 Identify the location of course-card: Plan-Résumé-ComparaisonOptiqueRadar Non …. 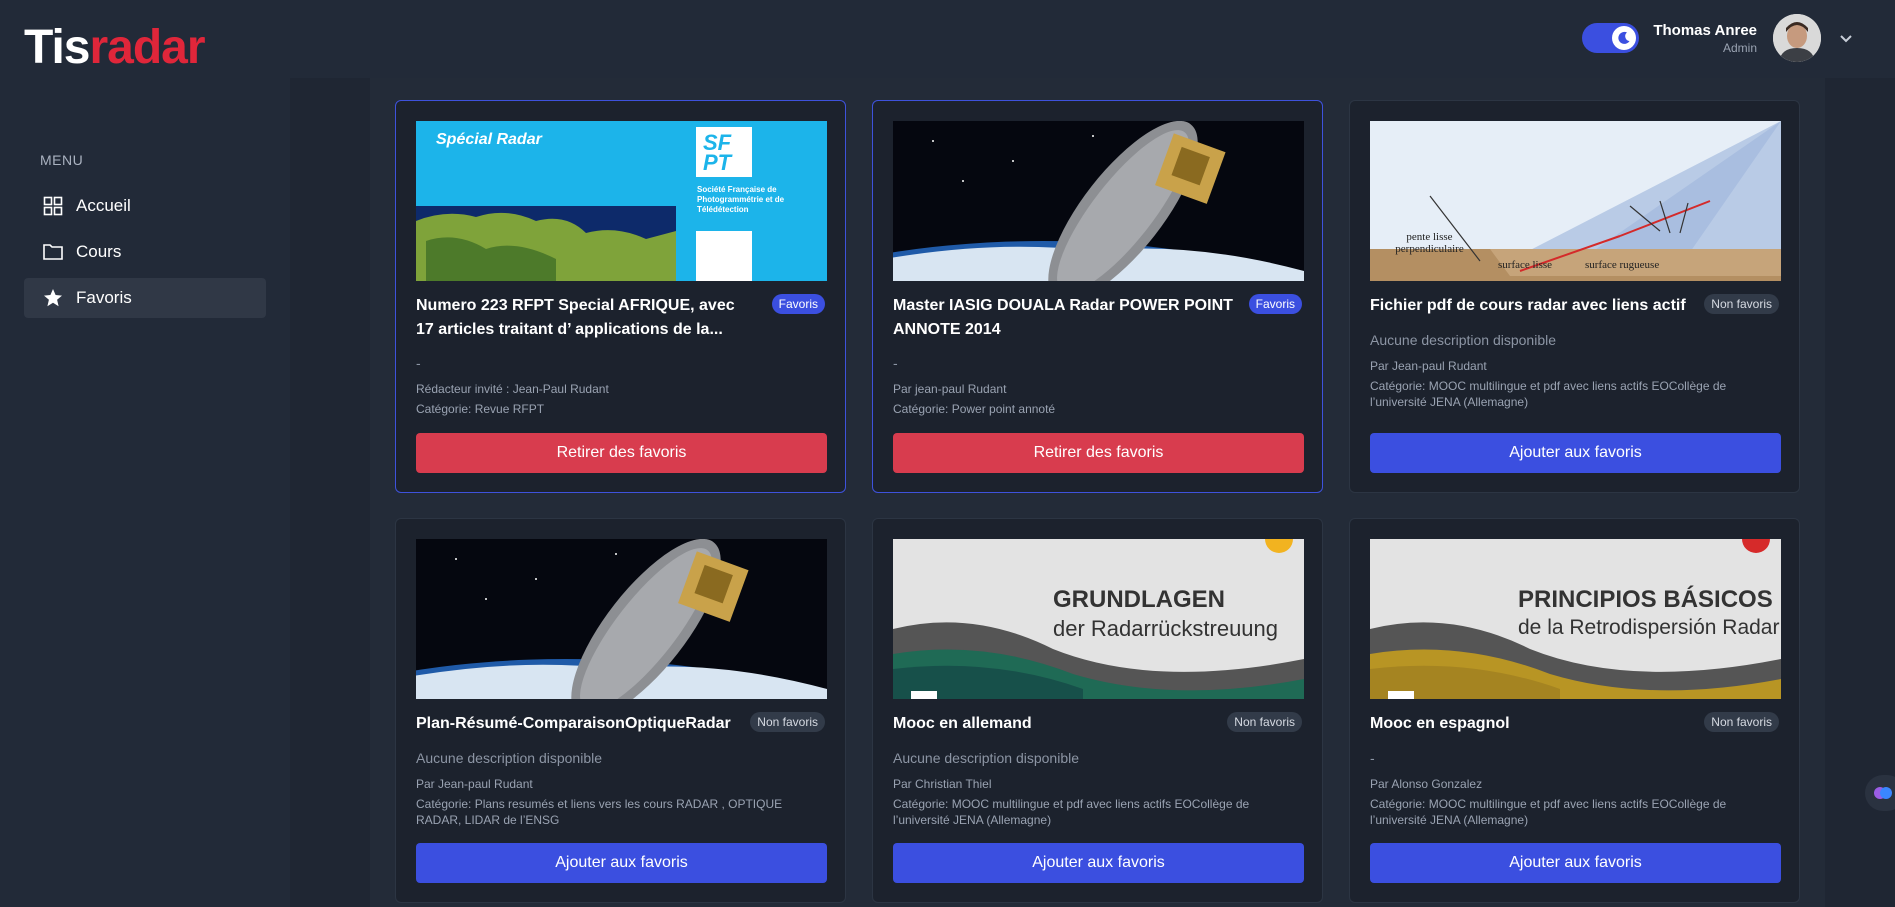
(620, 710).